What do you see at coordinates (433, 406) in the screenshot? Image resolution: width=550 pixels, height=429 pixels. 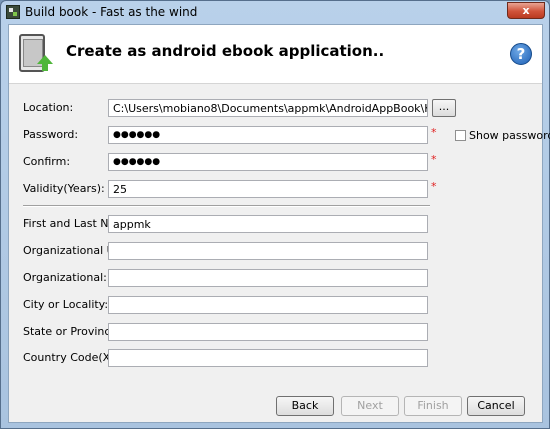 I see `finish-button: Finish` at bounding box center [433, 406].